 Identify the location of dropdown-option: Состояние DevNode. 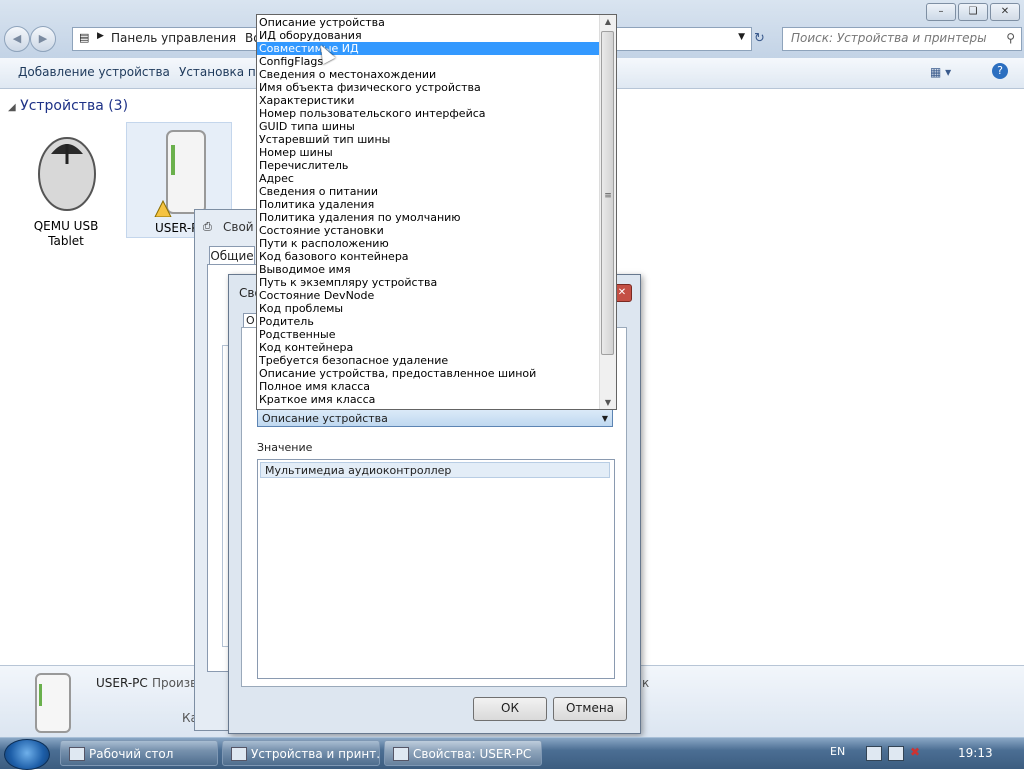
(428, 295).